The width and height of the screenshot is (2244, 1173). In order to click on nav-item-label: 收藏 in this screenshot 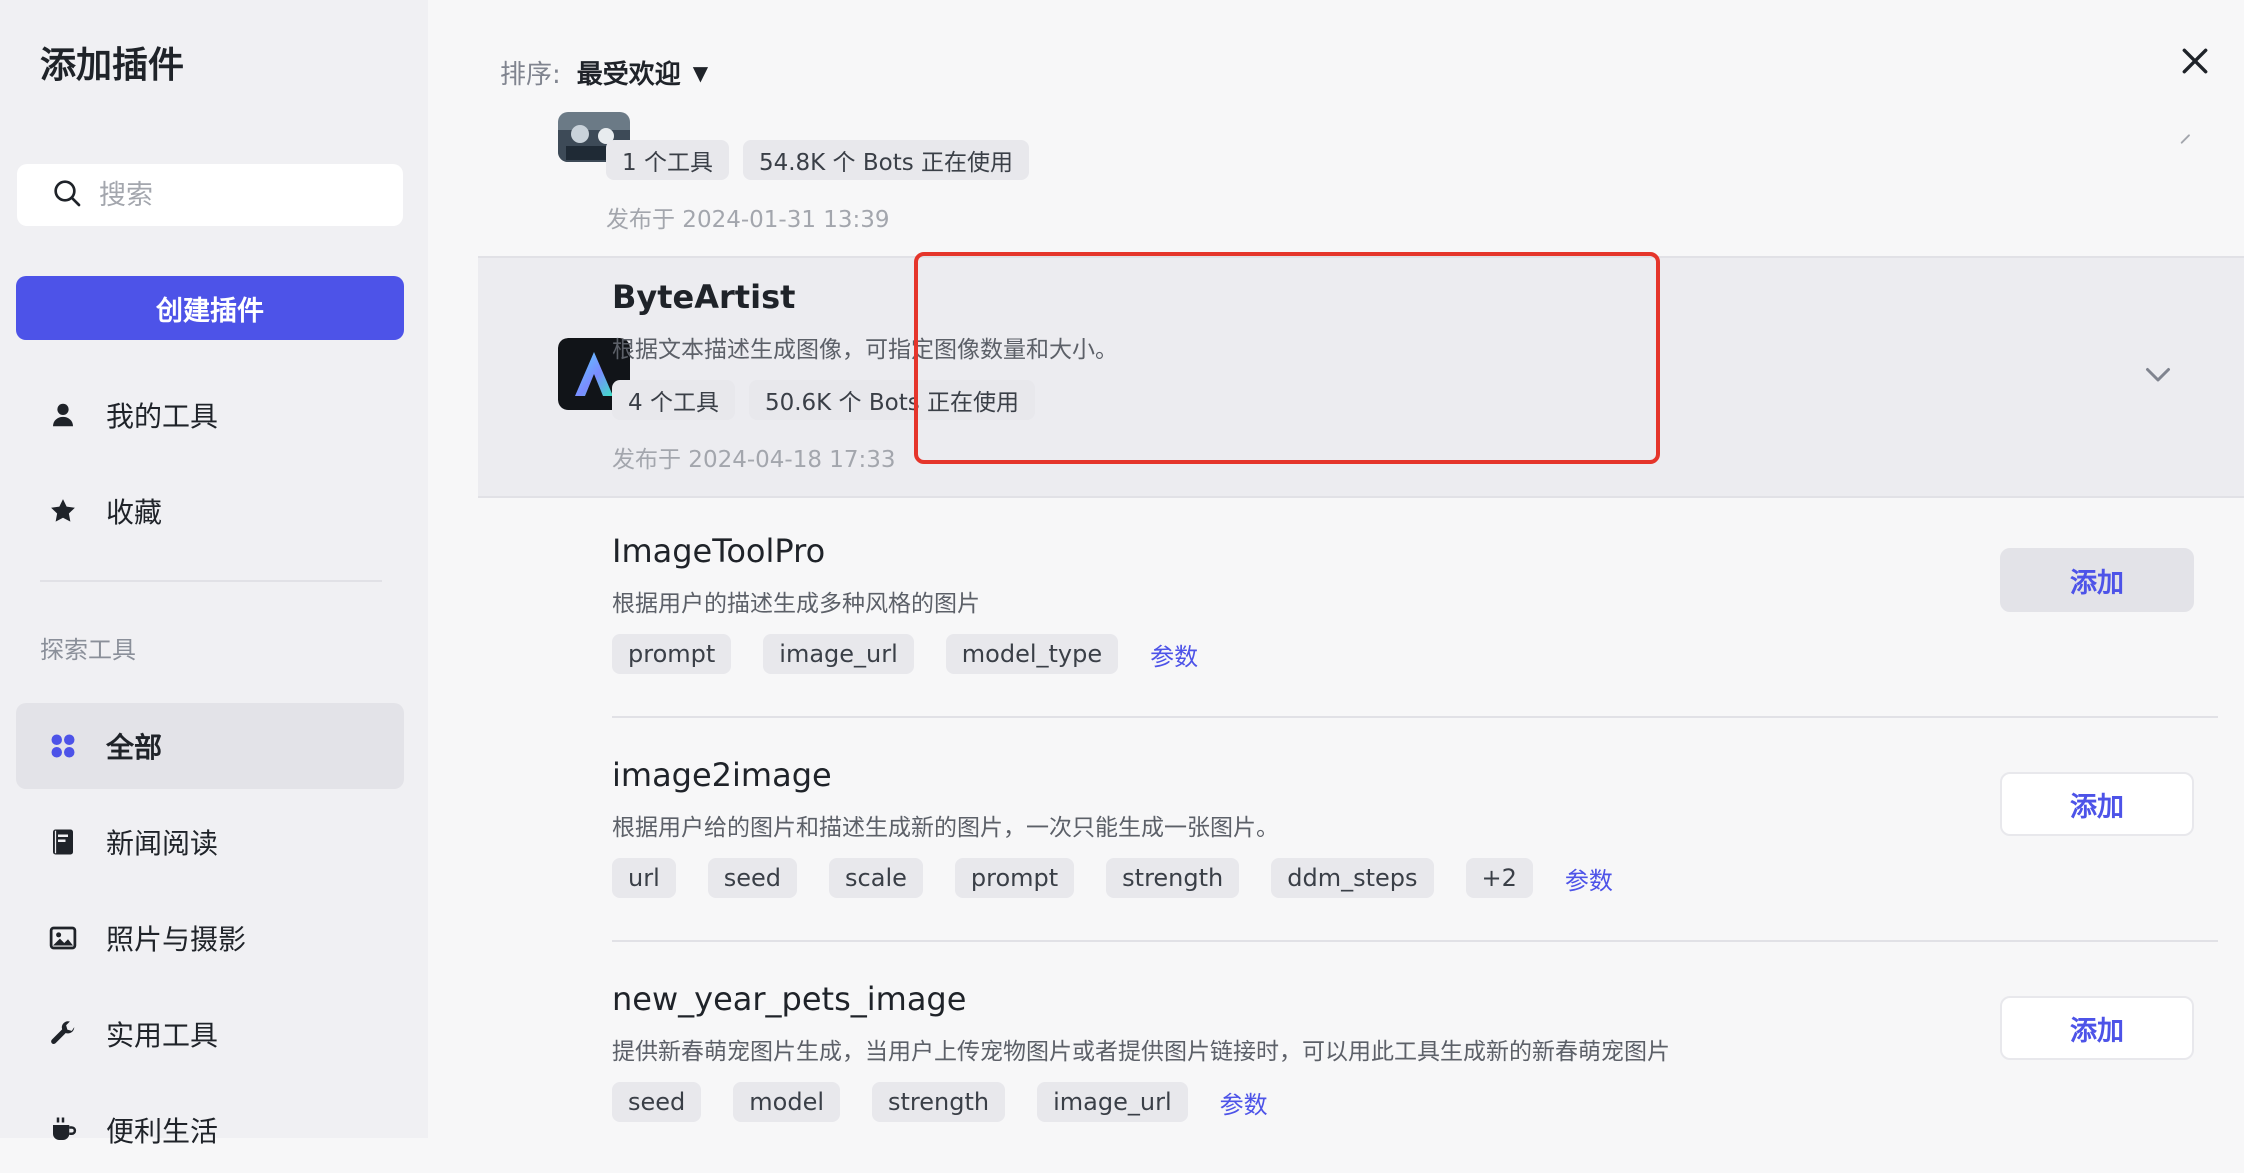, I will do `click(134, 512)`.